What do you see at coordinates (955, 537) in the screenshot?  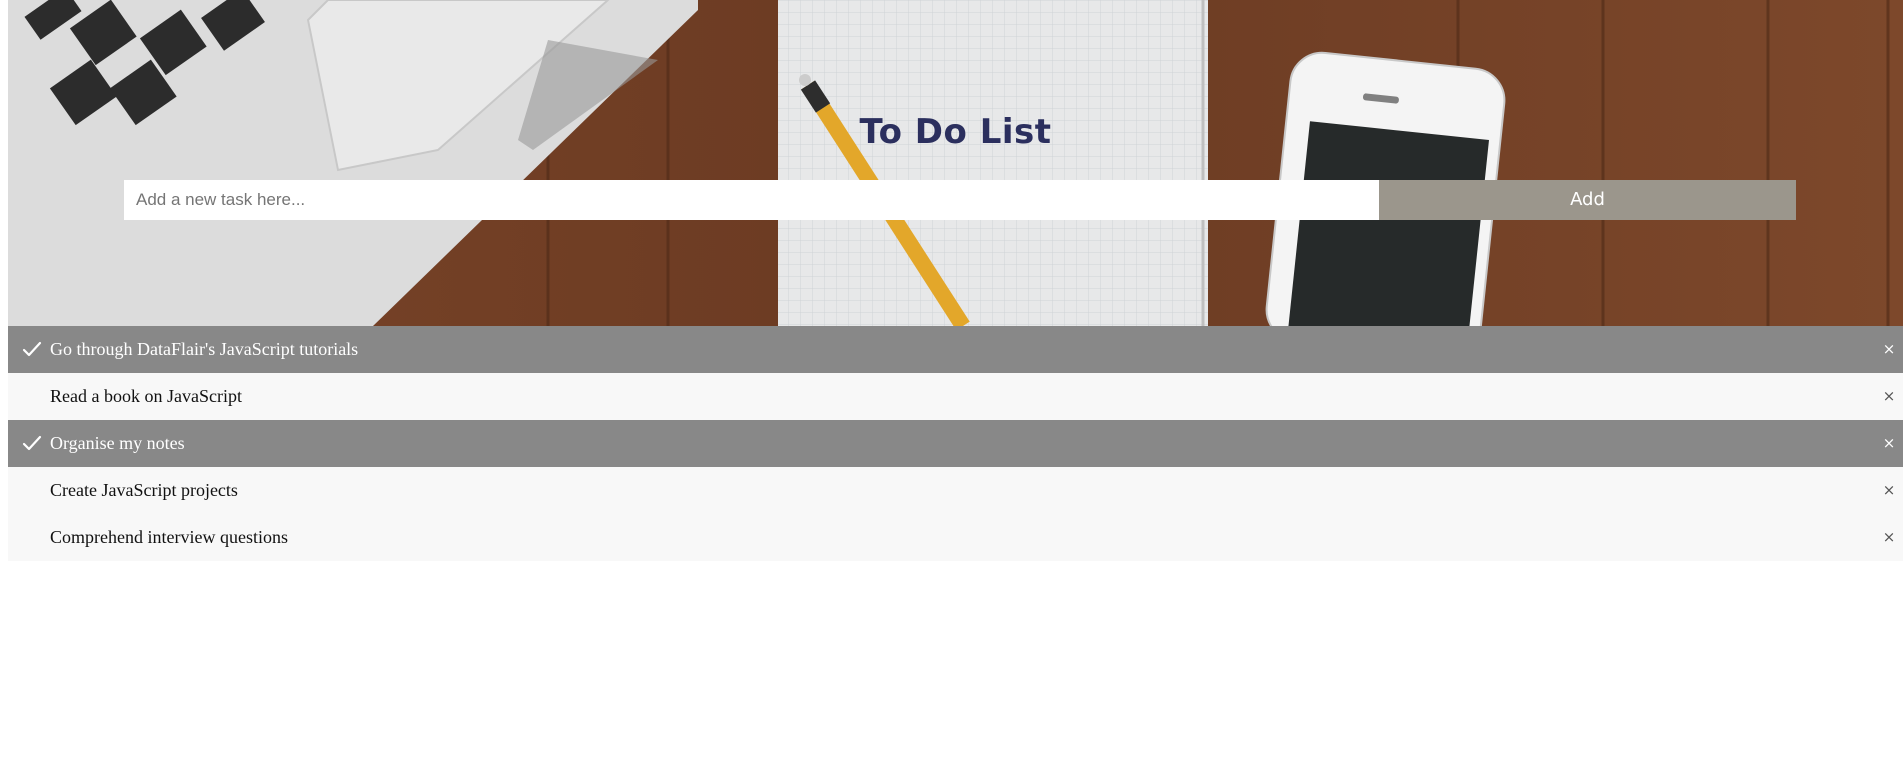 I see `task-item: Comprehend interview questions ×` at bounding box center [955, 537].